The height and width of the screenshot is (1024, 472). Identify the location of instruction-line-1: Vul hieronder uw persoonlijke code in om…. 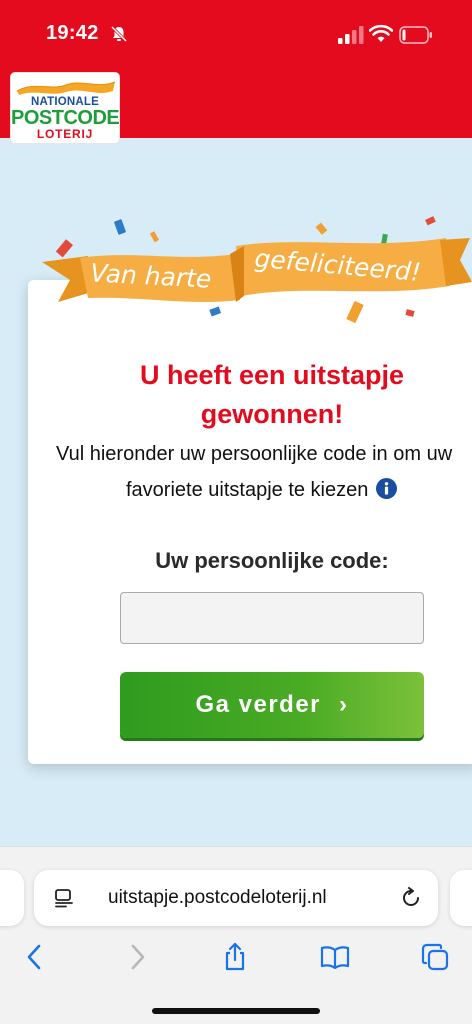
(254, 454).